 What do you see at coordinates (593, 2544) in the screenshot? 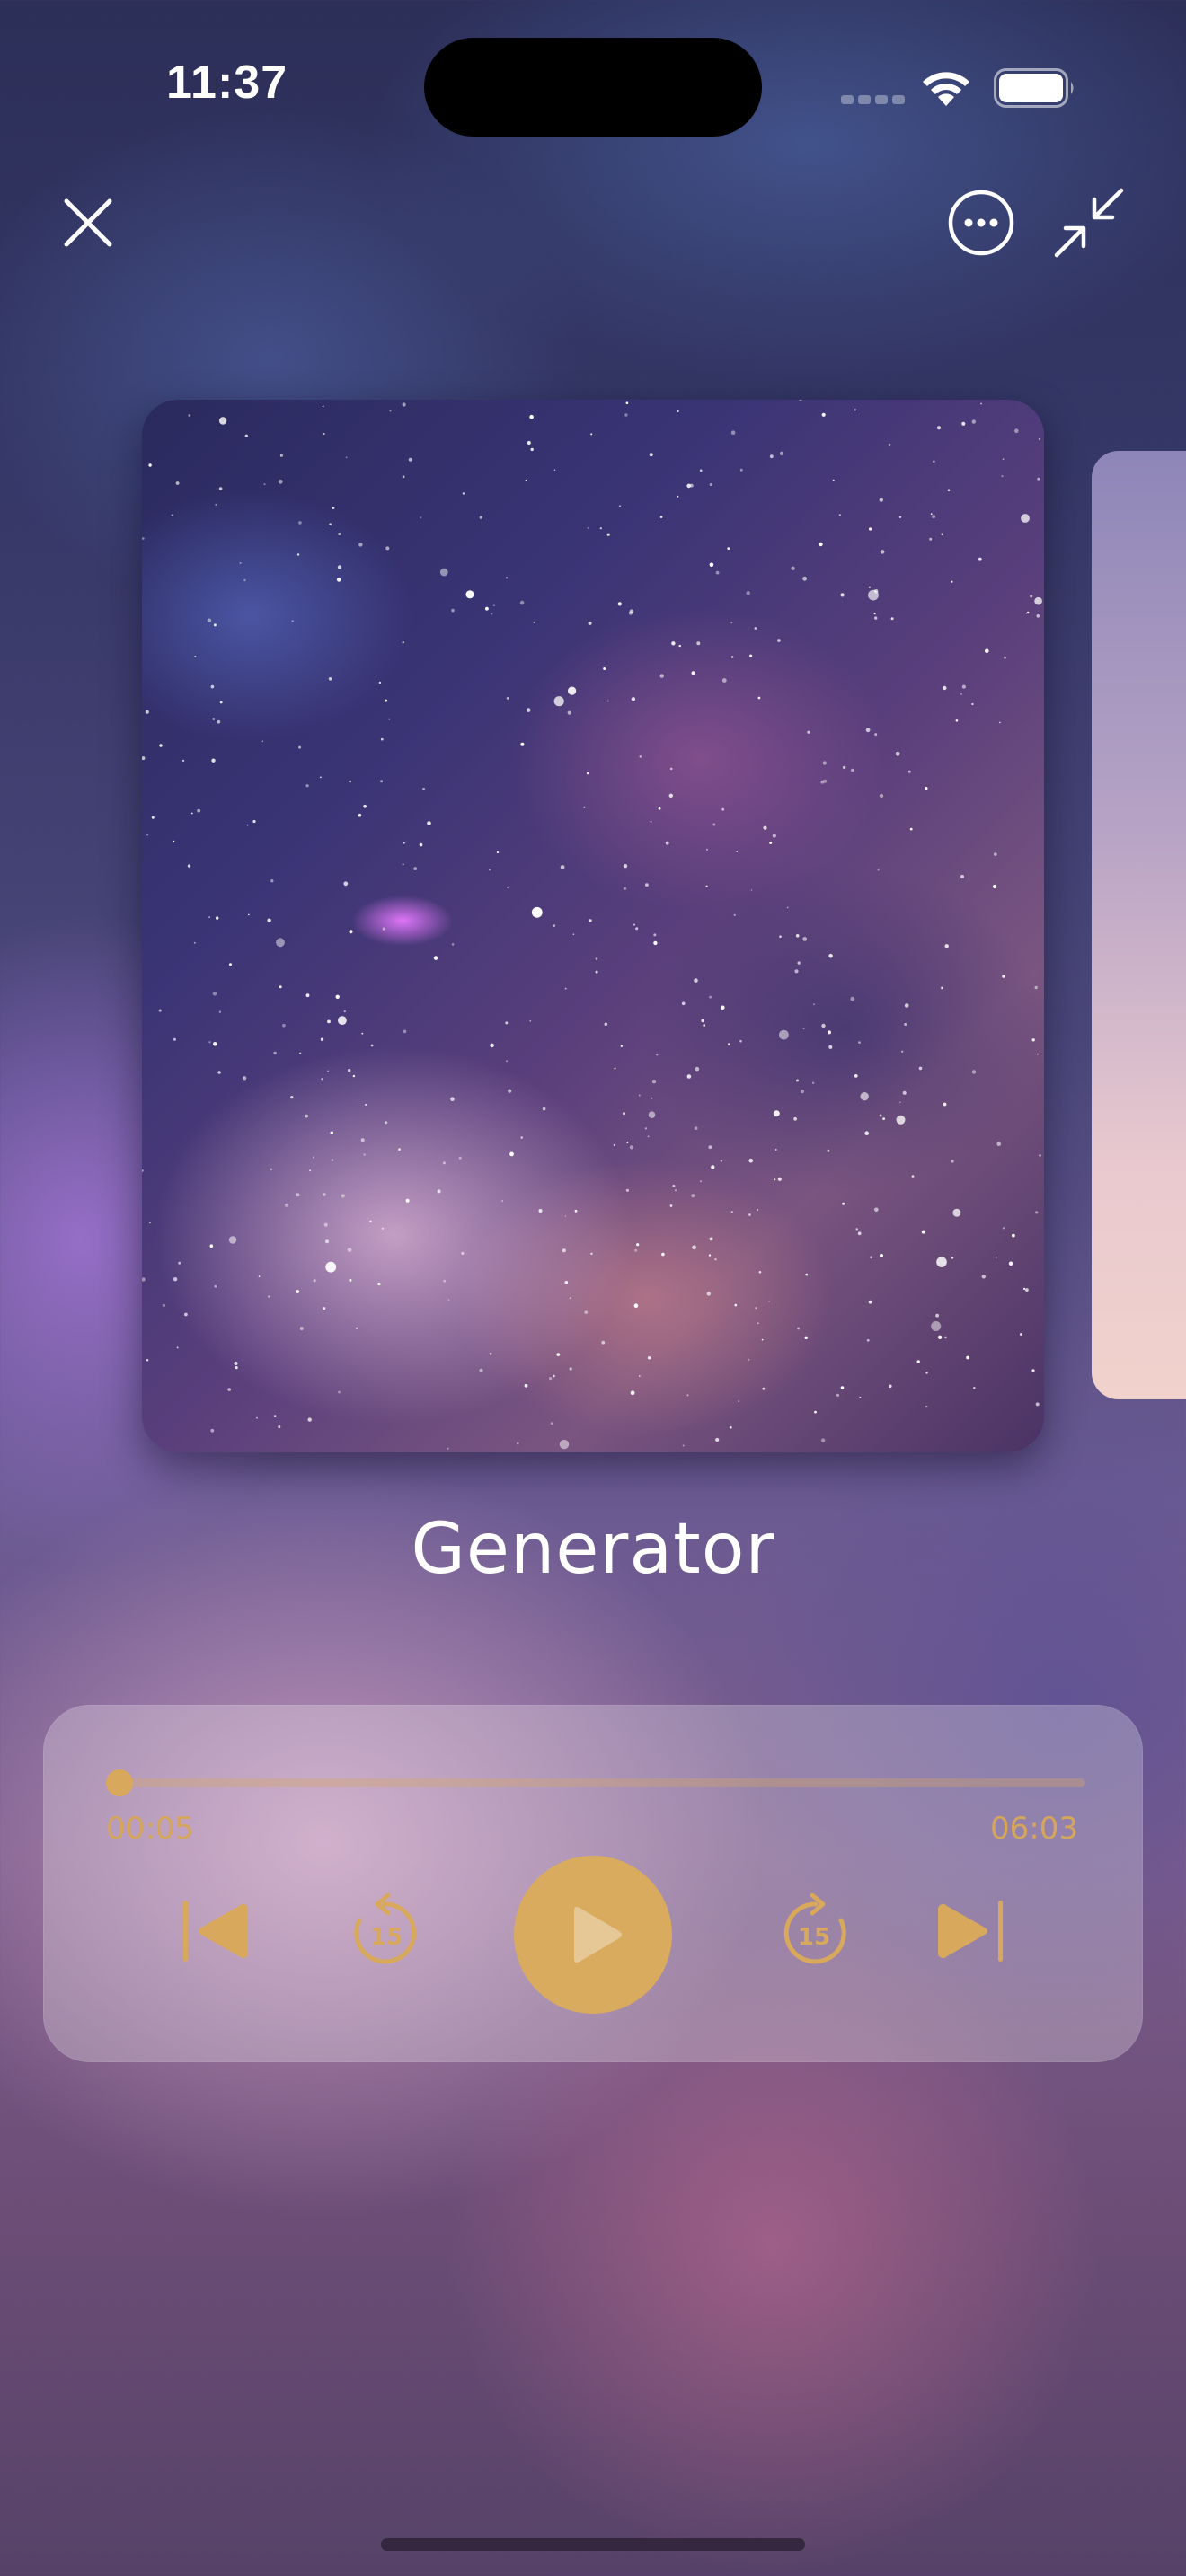
I see `home-indicator` at bounding box center [593, 2544].